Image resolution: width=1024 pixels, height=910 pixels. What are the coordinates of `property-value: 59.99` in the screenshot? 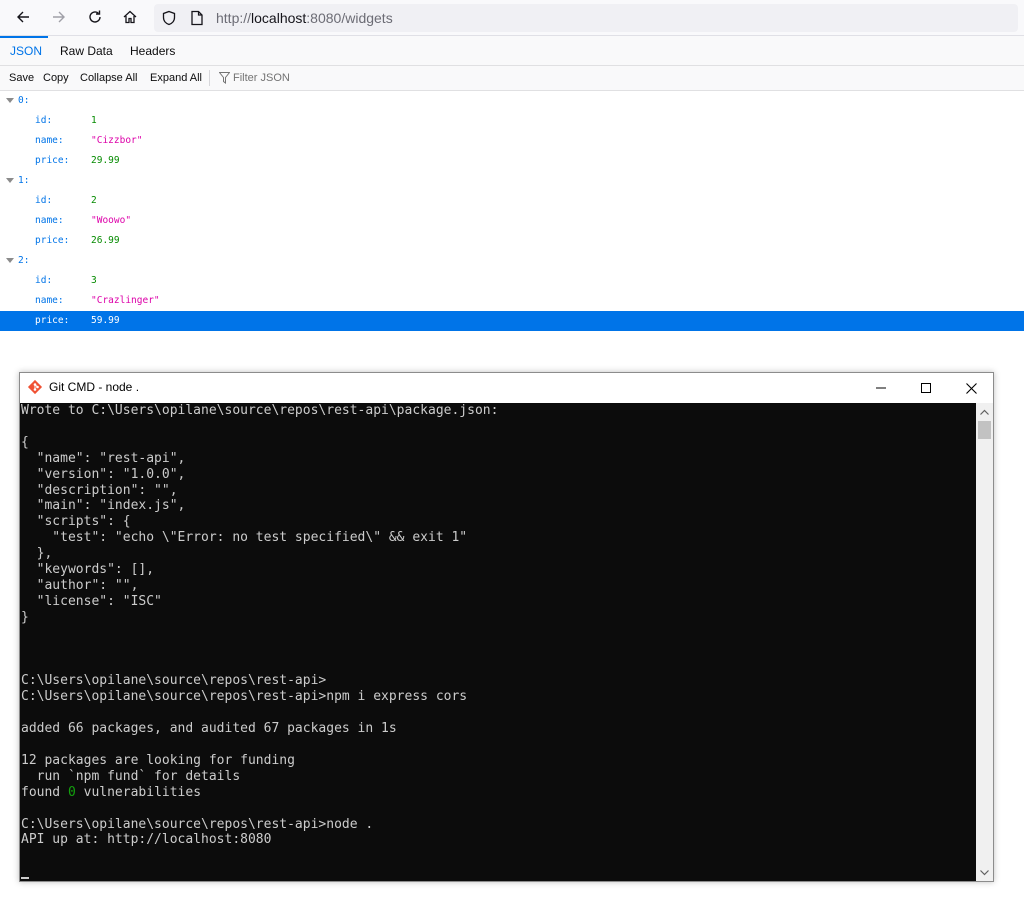 It's located at (105, 320).